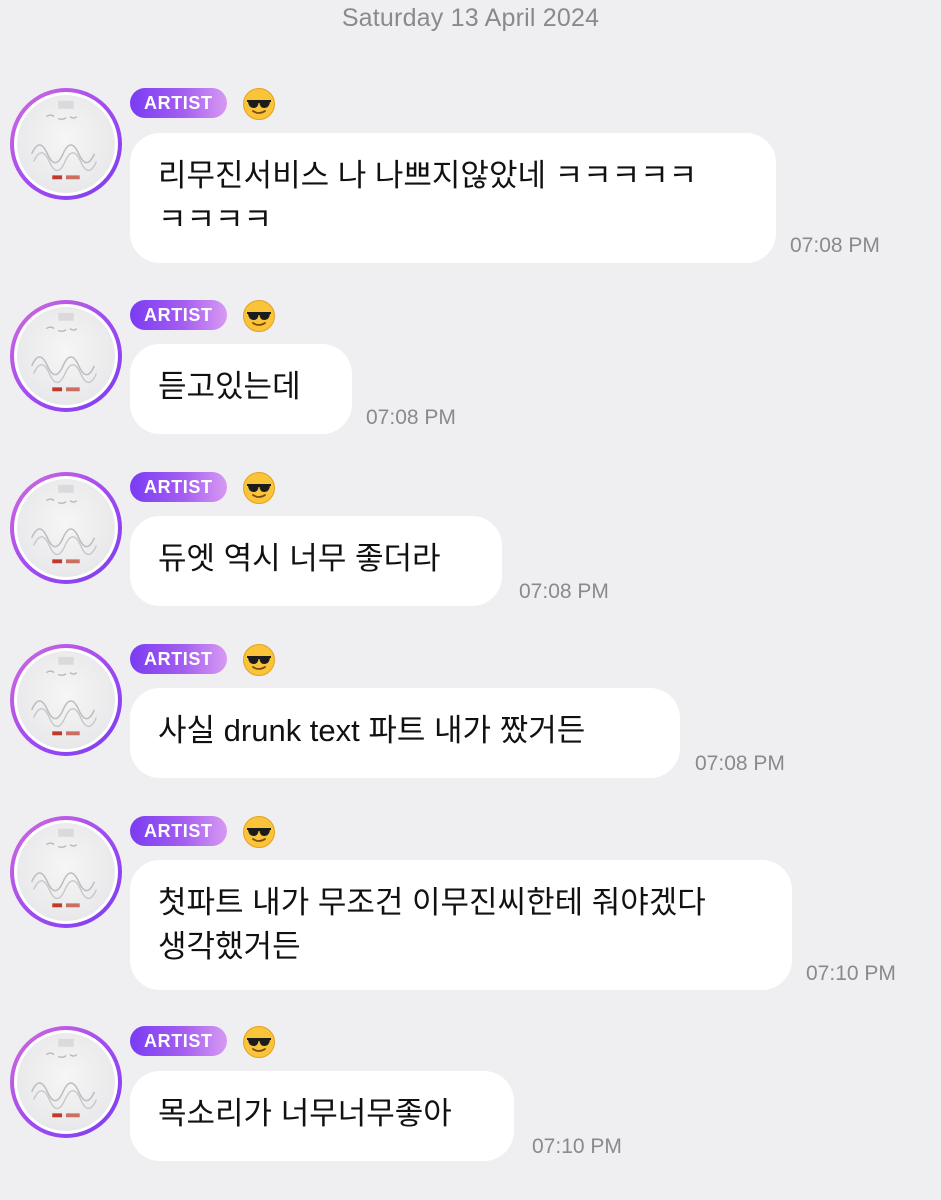 The width and height of the screenshot is (941, 1200). What do you see at coordinates (470, 18) in the screenshot?
I see `date-header: Saturday 13 April 2024` at bounding box center [470, 18].